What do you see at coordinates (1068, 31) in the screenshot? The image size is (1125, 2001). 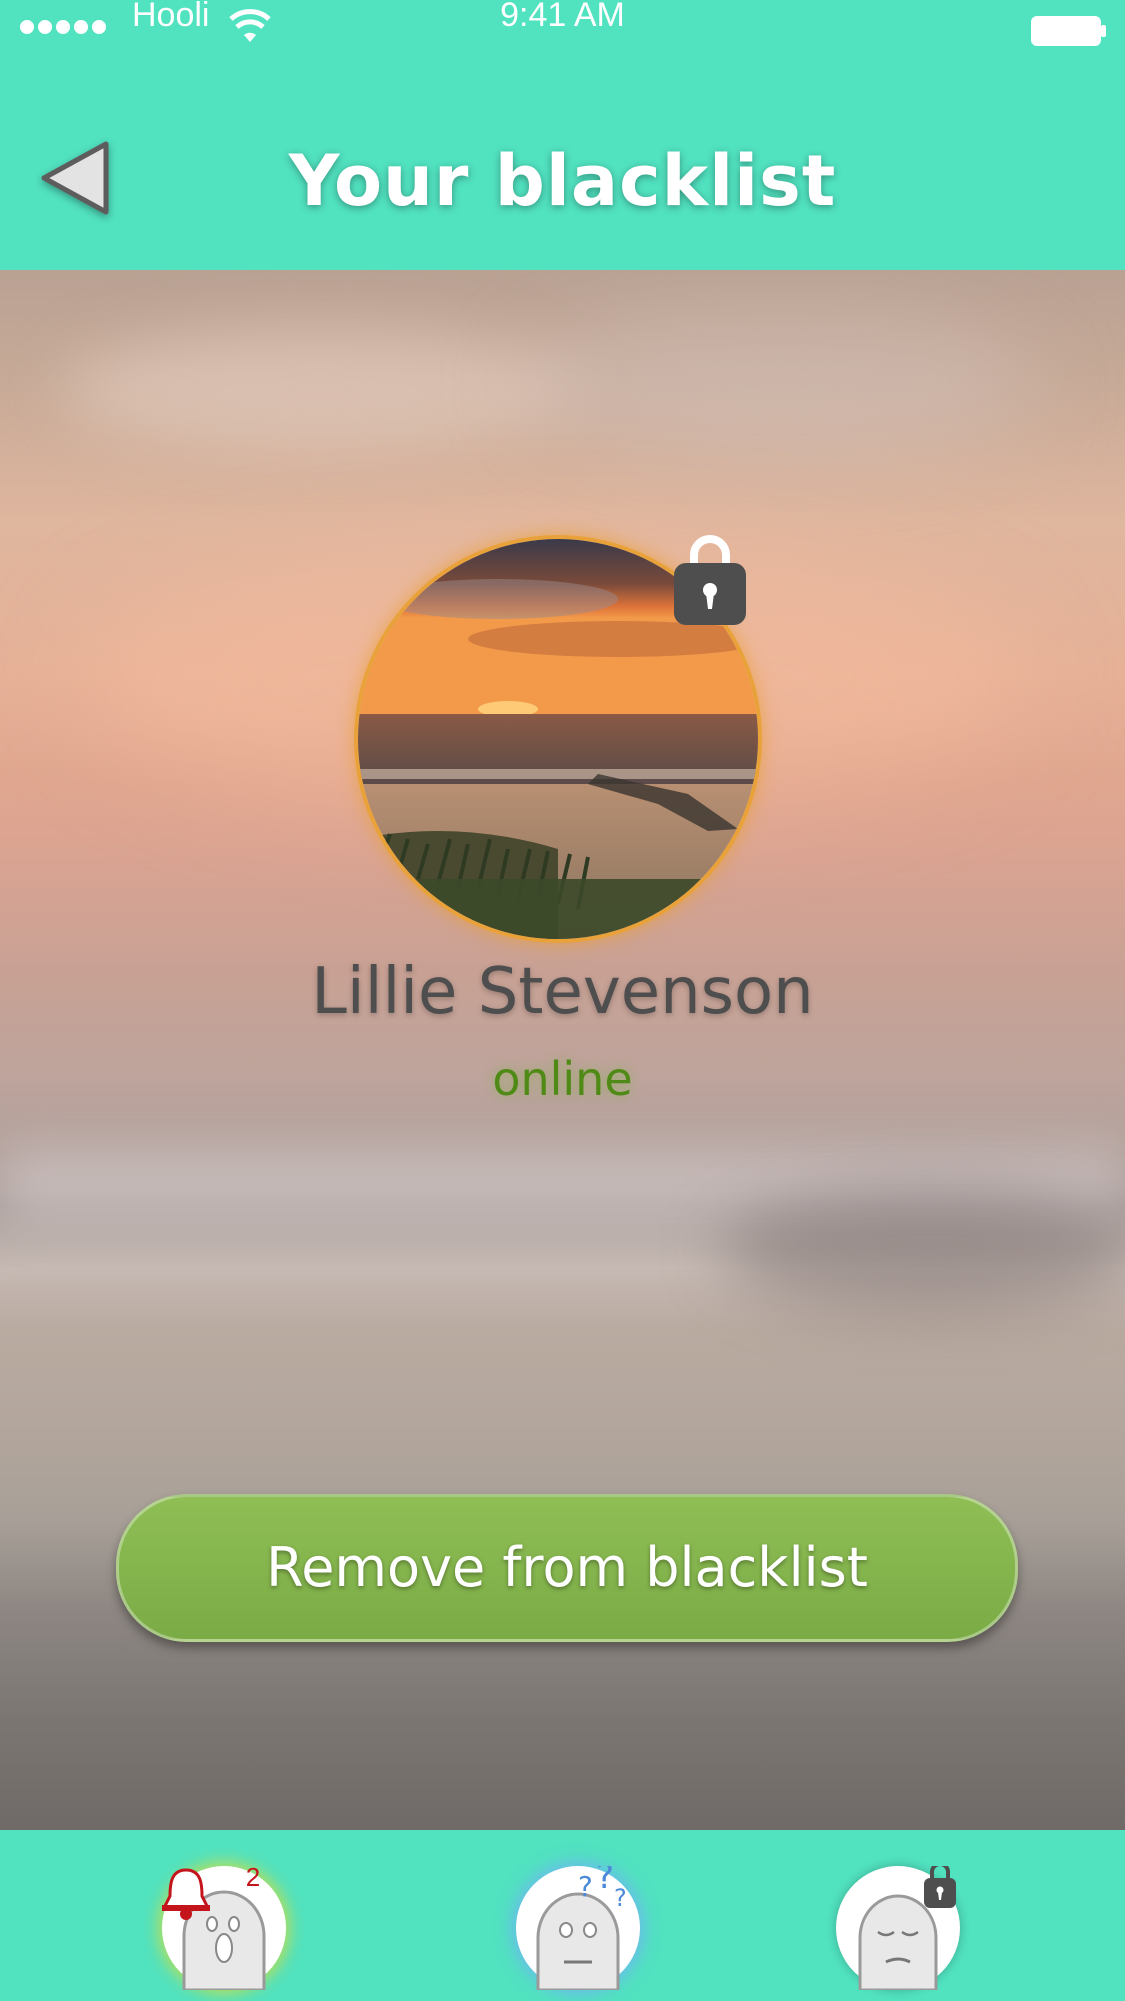 I see `battery-icon` at bounding box center [1068, 31].